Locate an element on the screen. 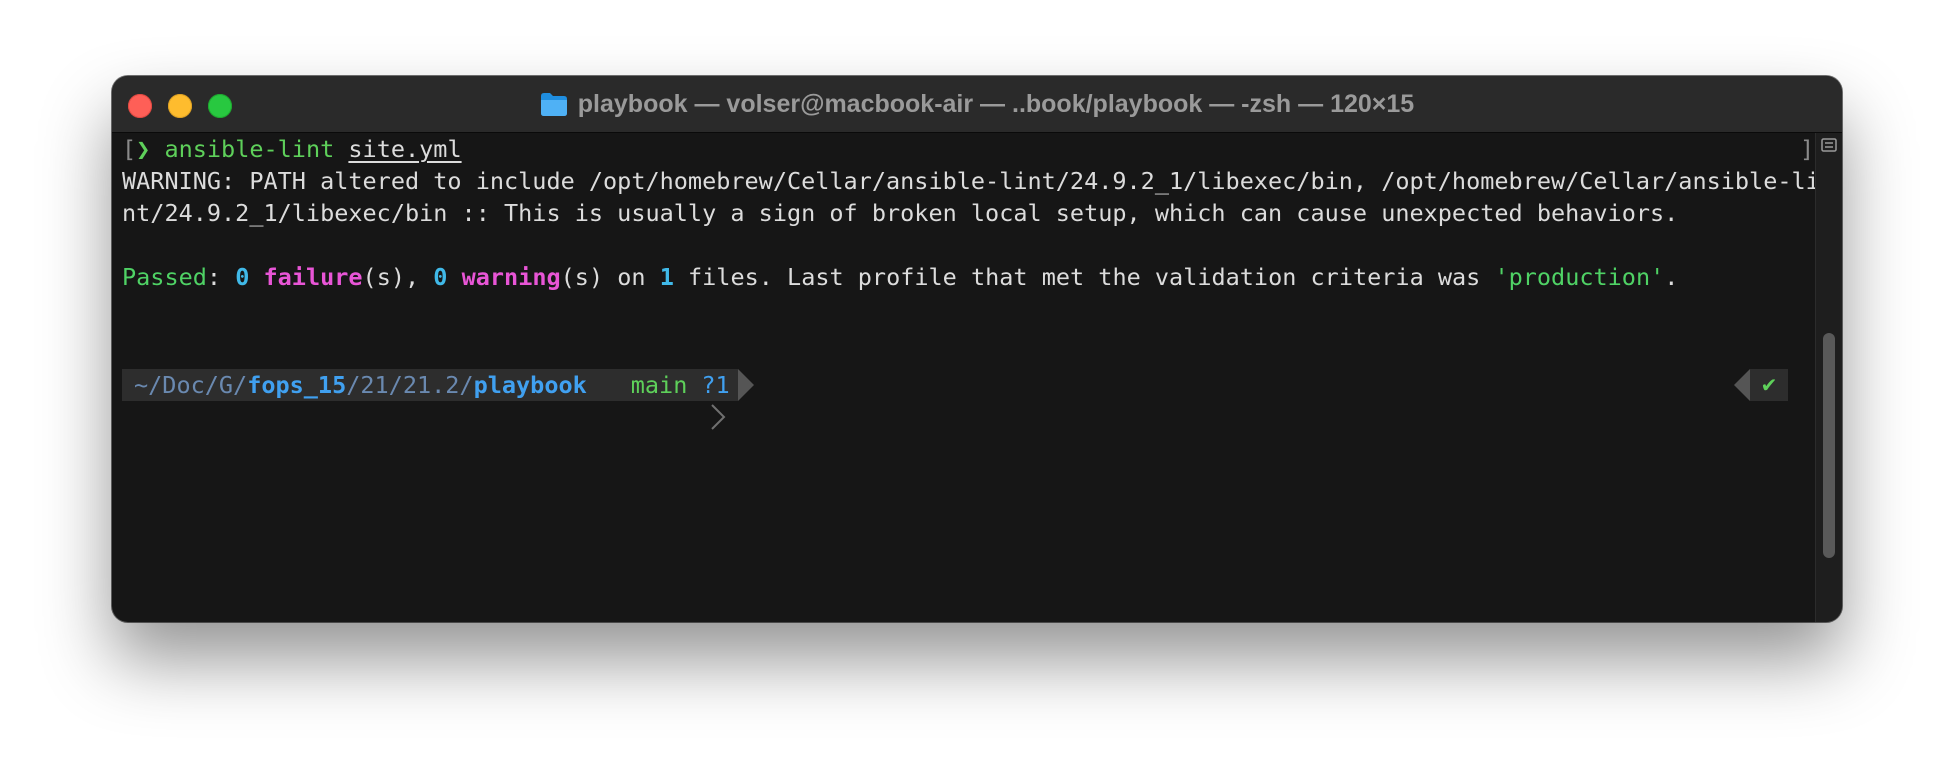 The image size is (1954, 772). profile-name: 'production' is located at coordinates (1579, 277).